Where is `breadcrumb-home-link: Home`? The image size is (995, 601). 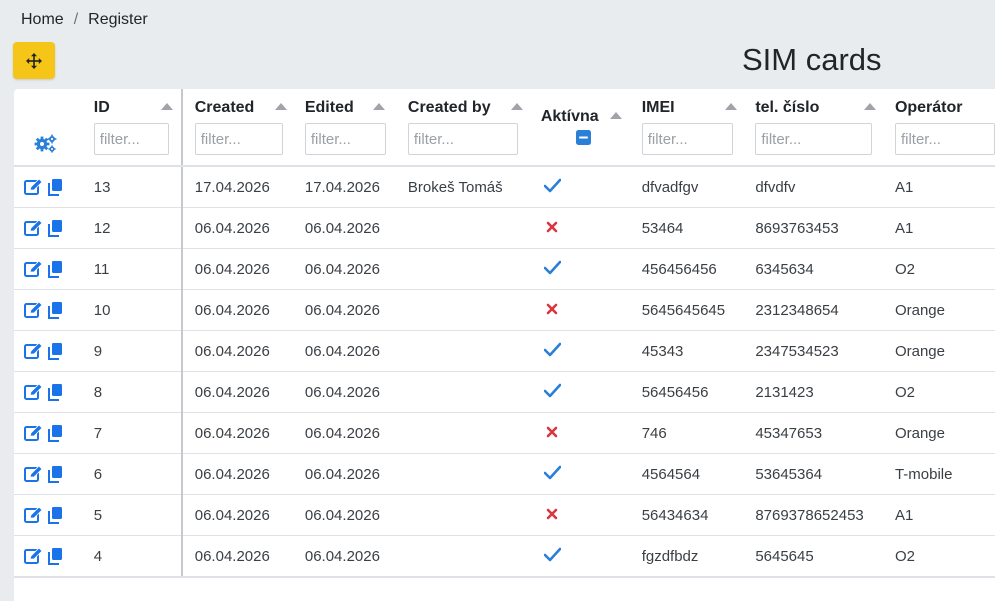
breadcrumb-home-link: Home is located at coordinates (42, 20).